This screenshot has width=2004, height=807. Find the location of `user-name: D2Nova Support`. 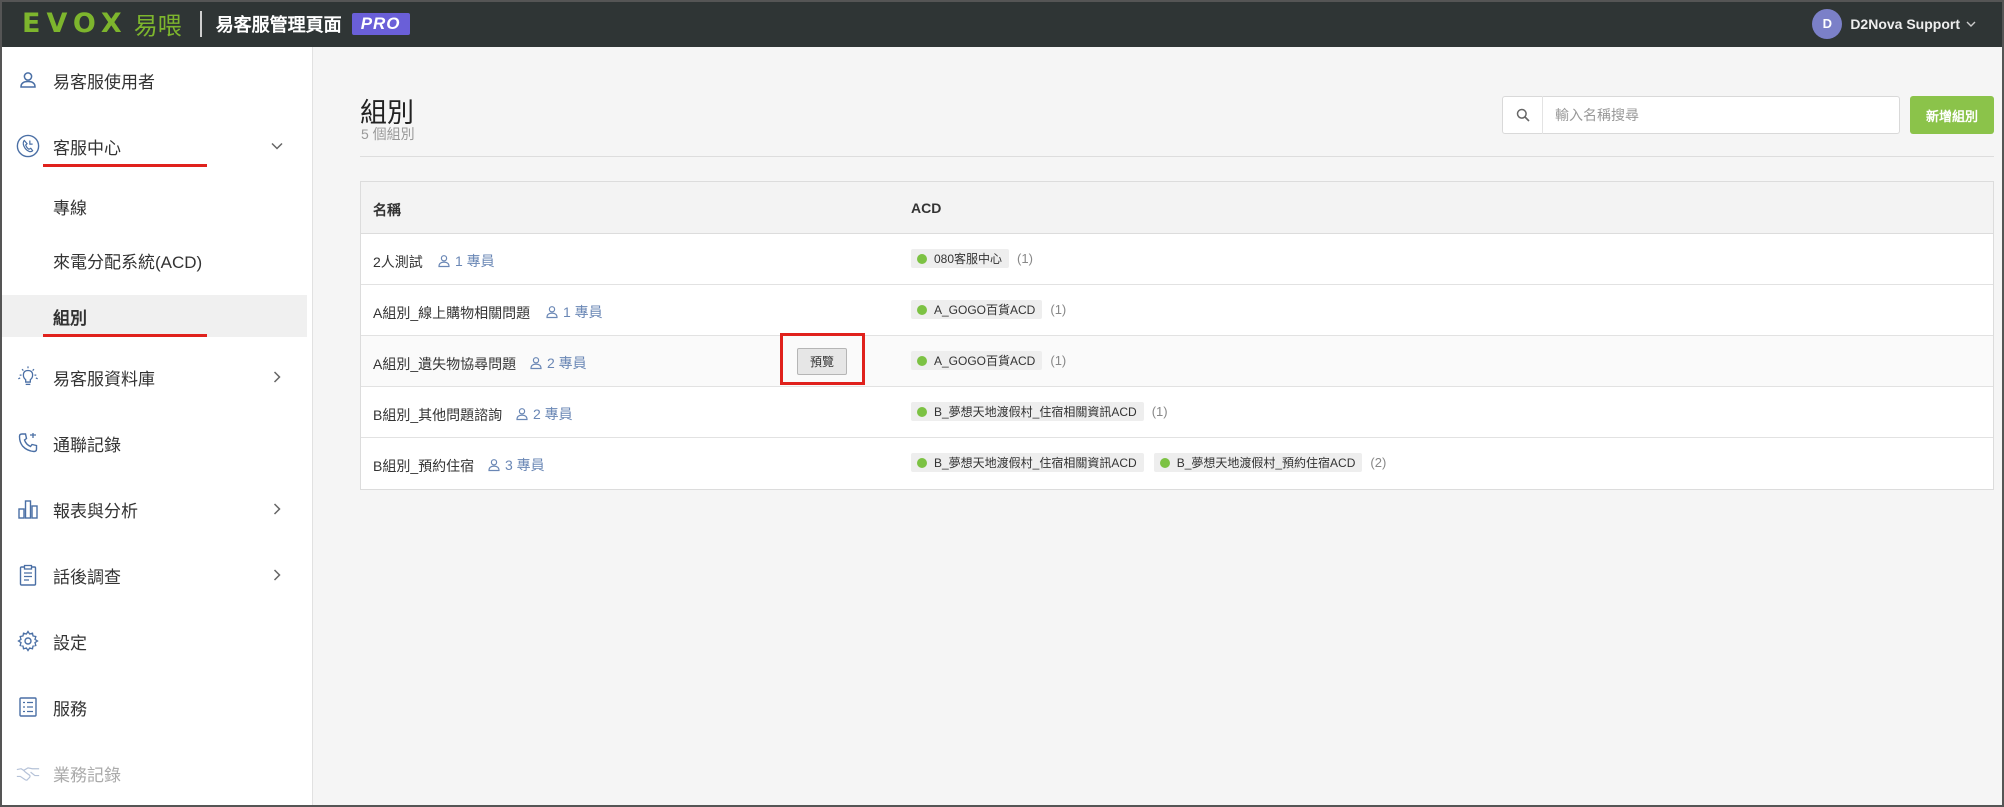

user-name: D2Nova Support is located at coordinates (1905, 23).